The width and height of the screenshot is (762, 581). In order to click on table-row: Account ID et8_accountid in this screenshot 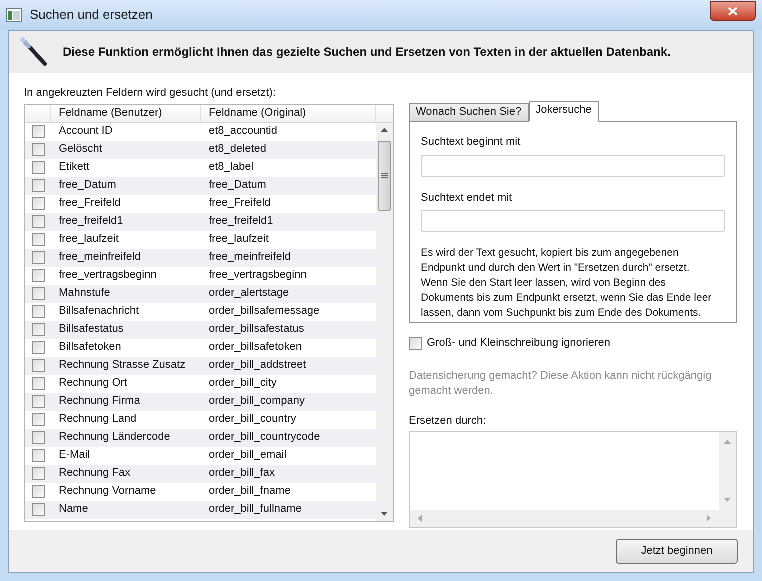, I will do `click(200, 131)`.